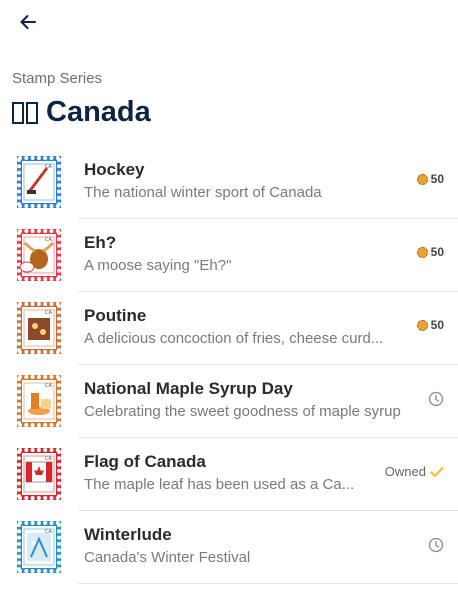 The width and height of the screenshot is (458, 591). What do you see at coordinates (158, 265) in the screenshot?
I see `stamp-description: A moose saying "Eh?"` at bounding box center [158, 265].